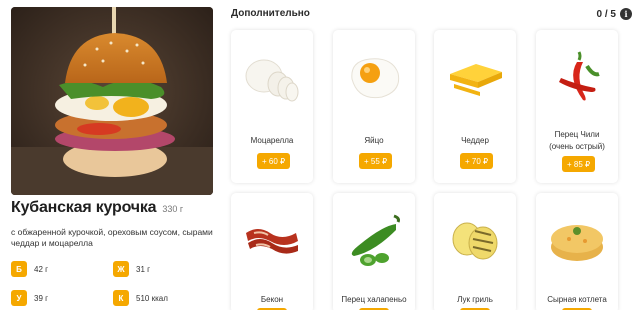  I want to click on protein-value: 42 г, so click(41, 269).